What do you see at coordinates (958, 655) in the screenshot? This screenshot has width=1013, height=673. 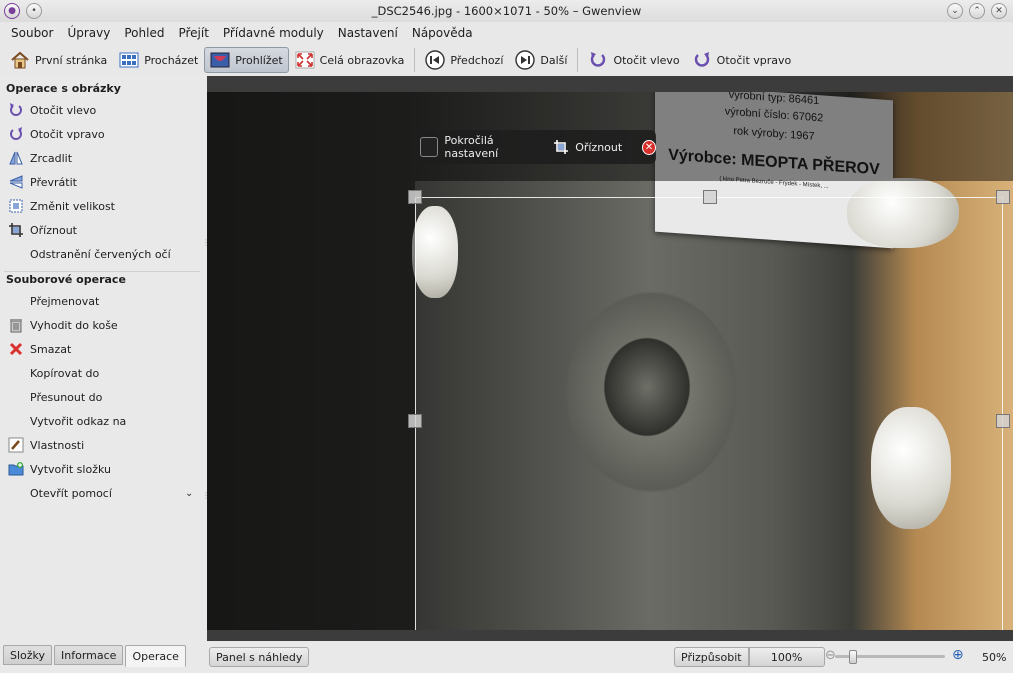 I see `zoom-in-icon: ⊕` at bounding box center [958, 655].